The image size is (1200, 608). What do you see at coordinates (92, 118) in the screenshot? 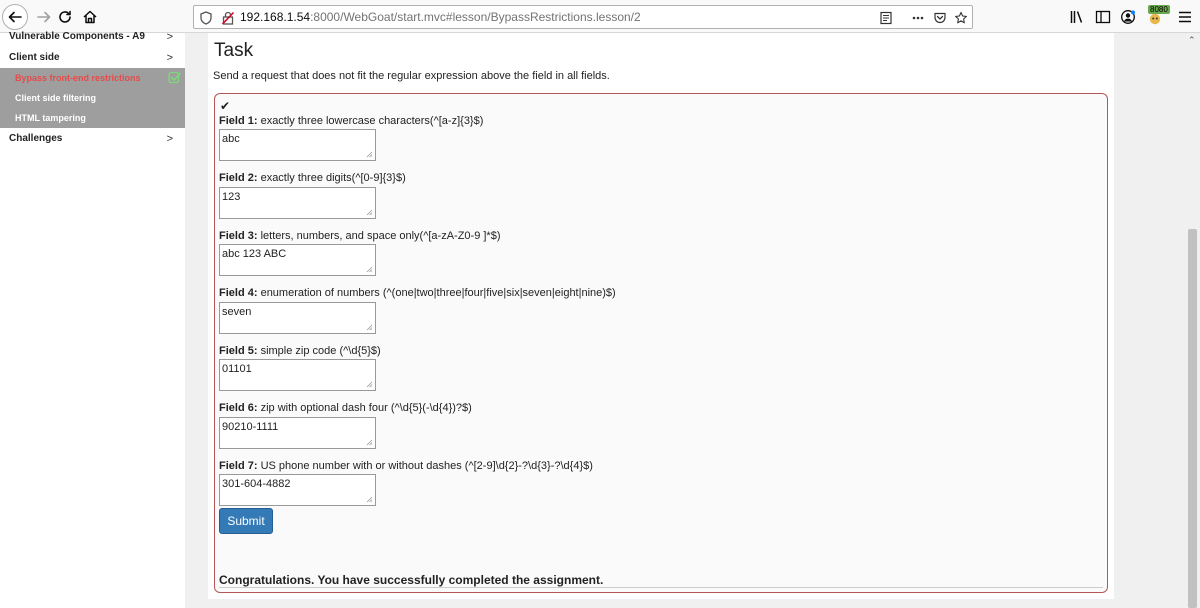
I see `sidebar-item-html-tampering: HTML tampering` at bounding box center [92, 118].